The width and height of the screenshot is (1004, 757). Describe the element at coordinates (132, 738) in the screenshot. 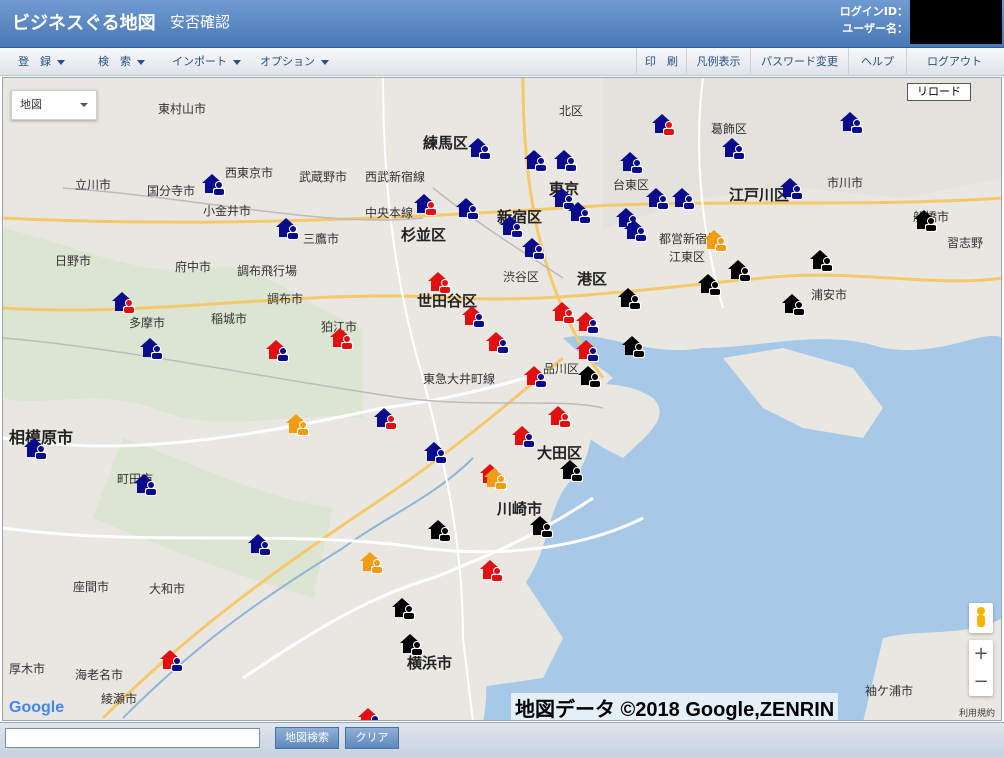

I see `address-search-input` at that location.